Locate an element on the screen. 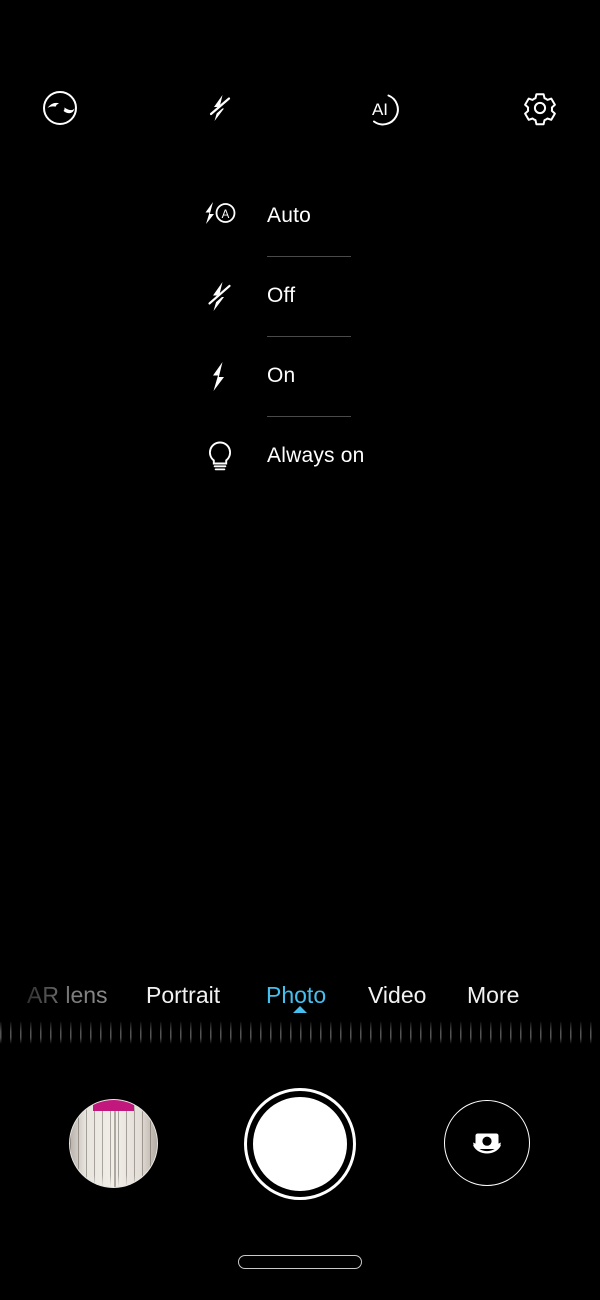 Image resolution: width=600 pixels, height=1300 pixels. flash-option-auto: A Auto is located at coordinates (305, 216).